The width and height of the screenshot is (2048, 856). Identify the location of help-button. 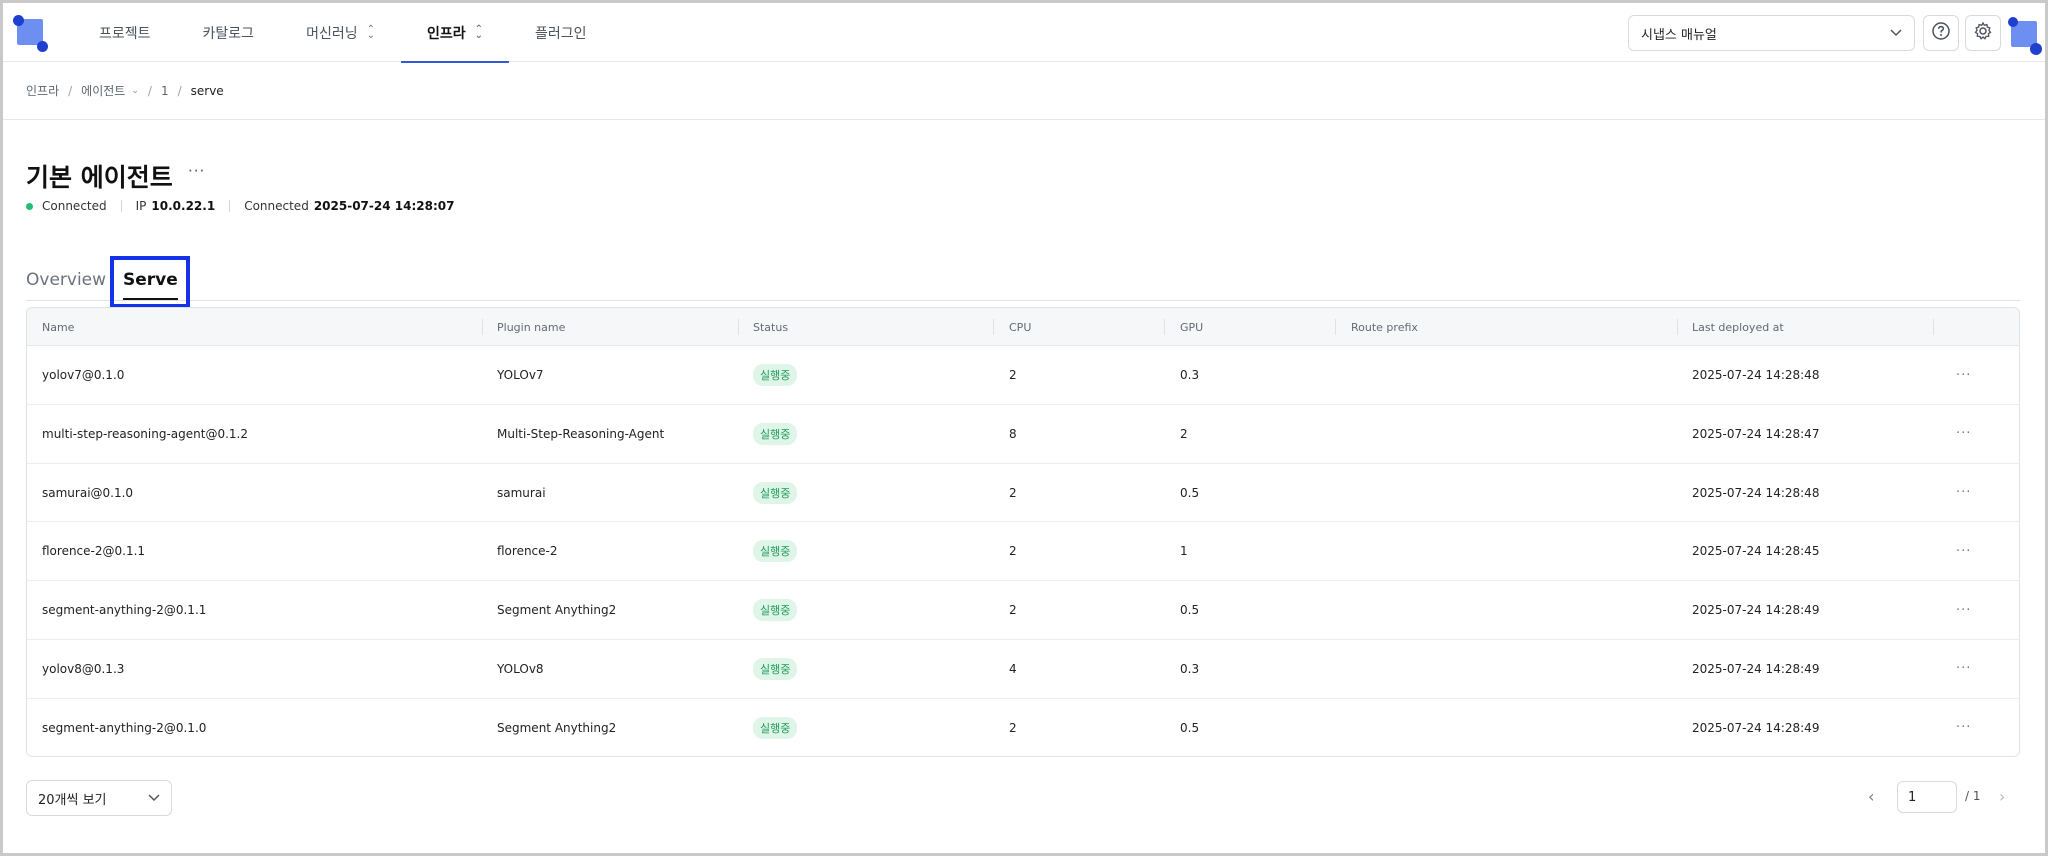
(1941, 33).